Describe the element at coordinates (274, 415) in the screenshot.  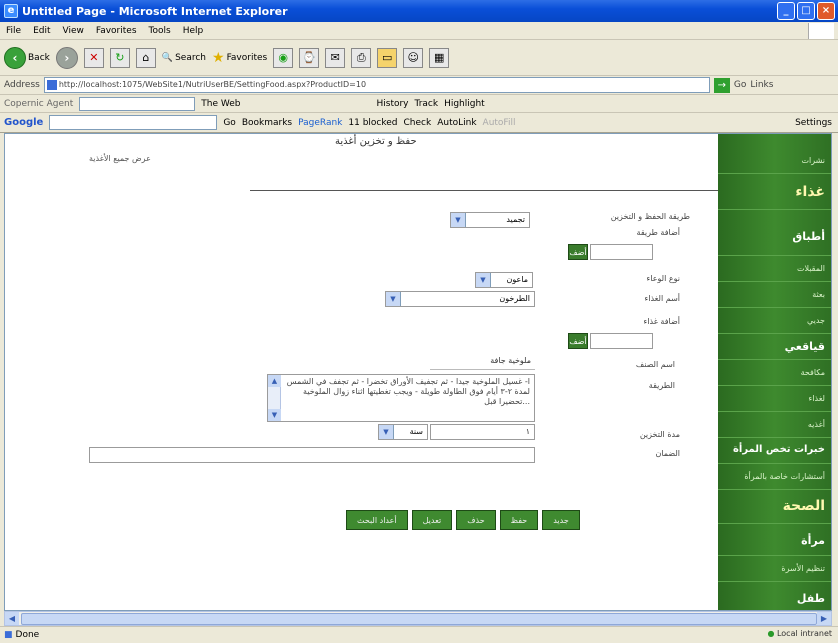
I see `scroll-down-icon: ▼` at that location.